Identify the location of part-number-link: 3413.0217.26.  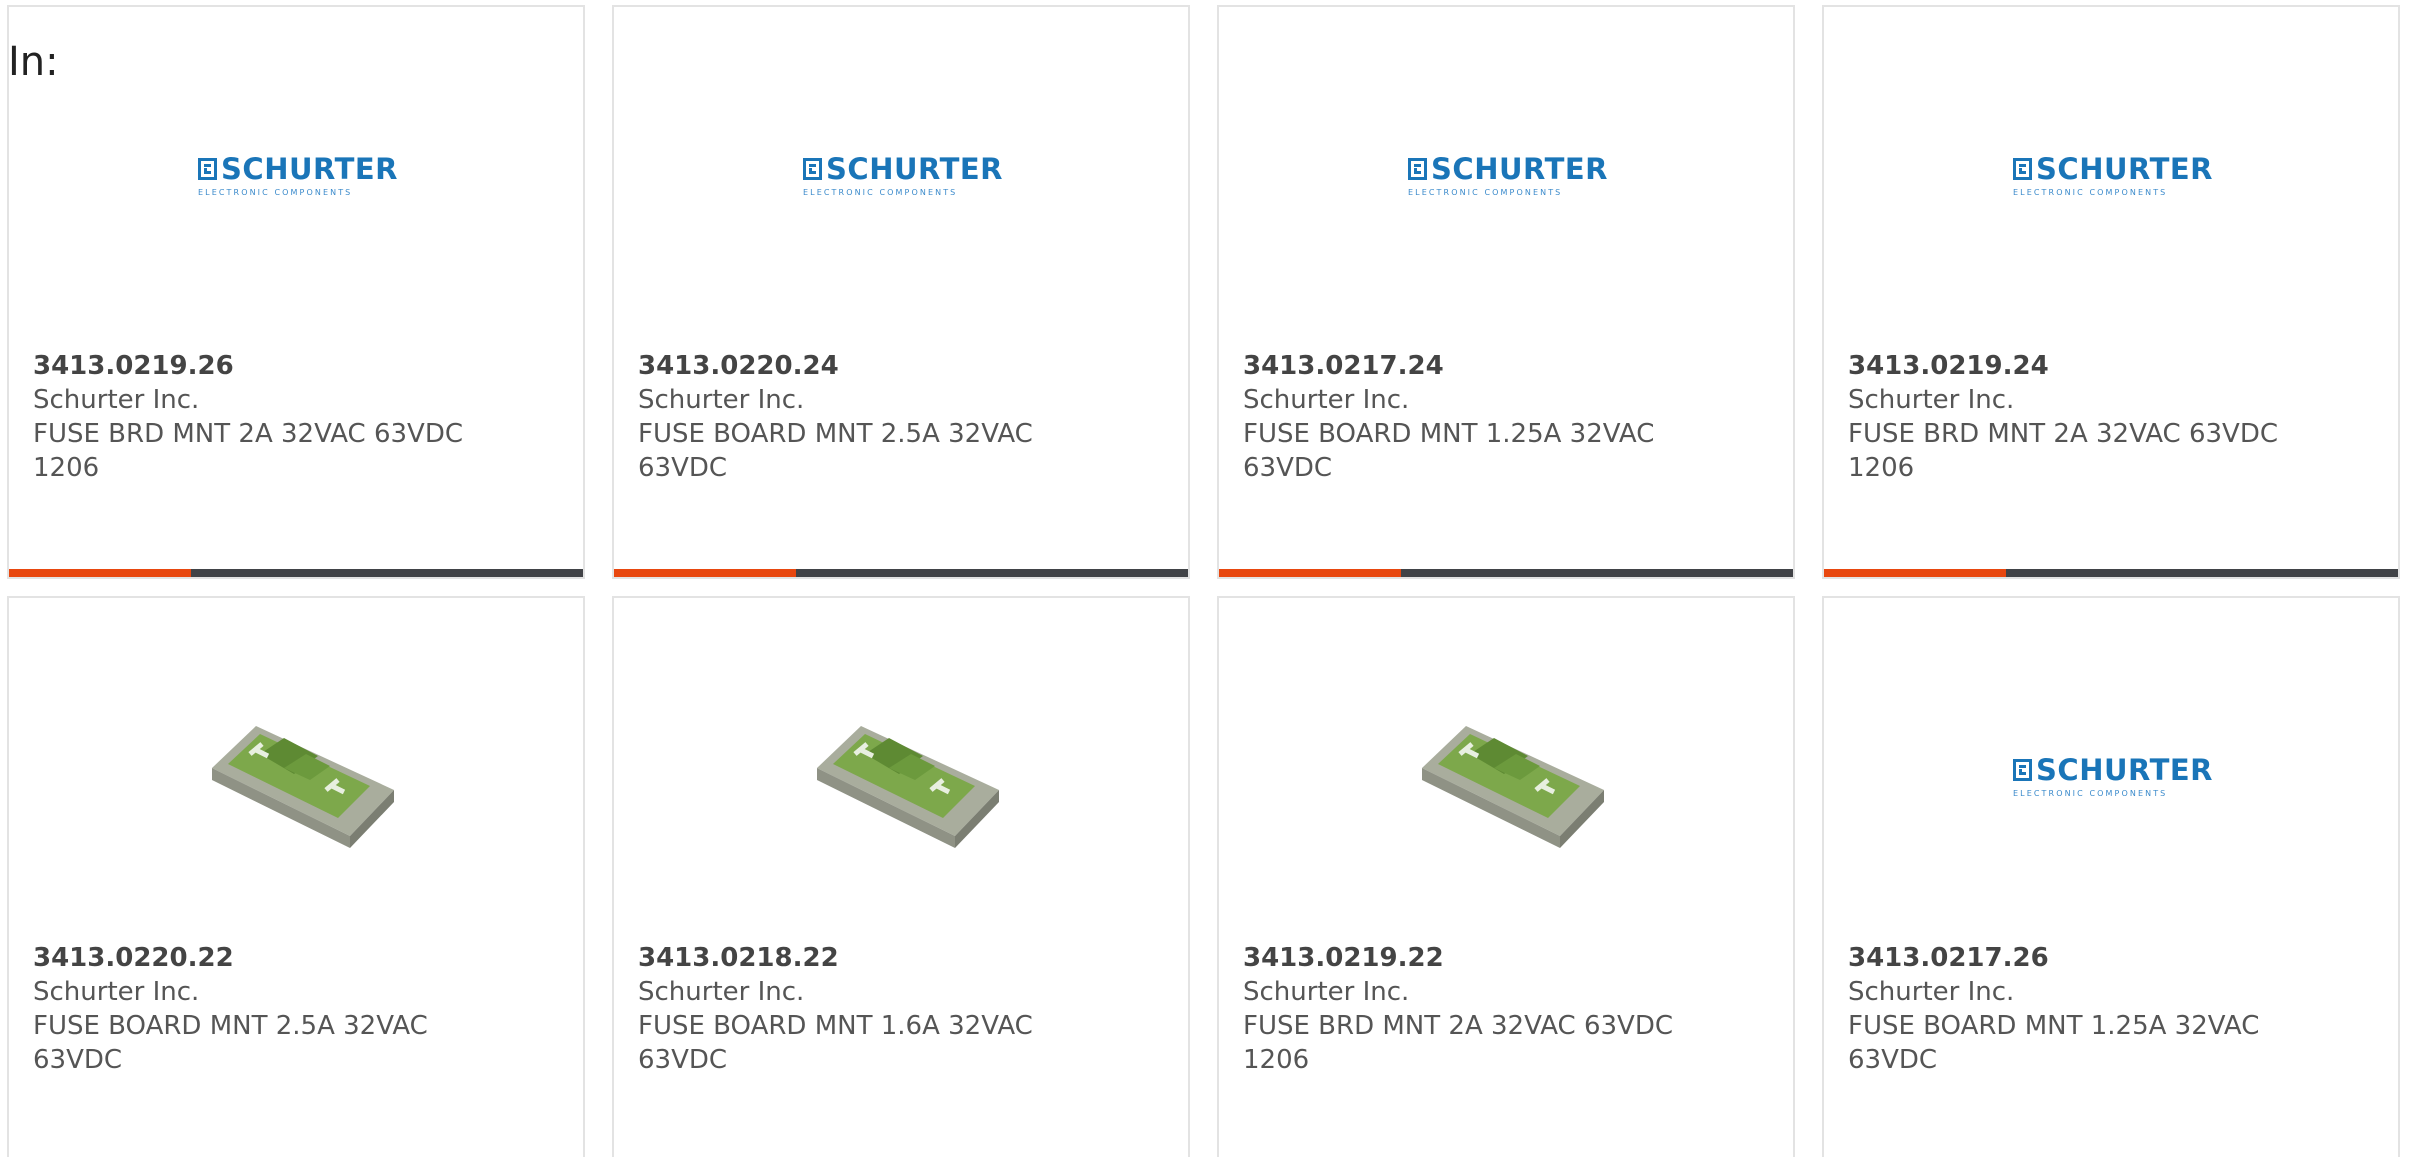
(2063, 958).